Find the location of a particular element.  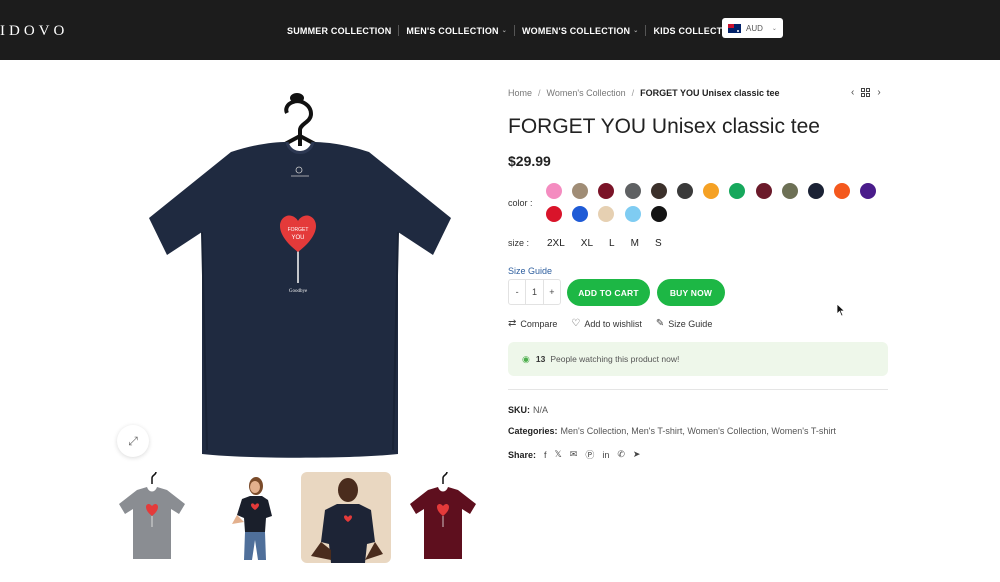

nav-label: WOMEN'S COLLECTION is located at coordinates (576, 30).